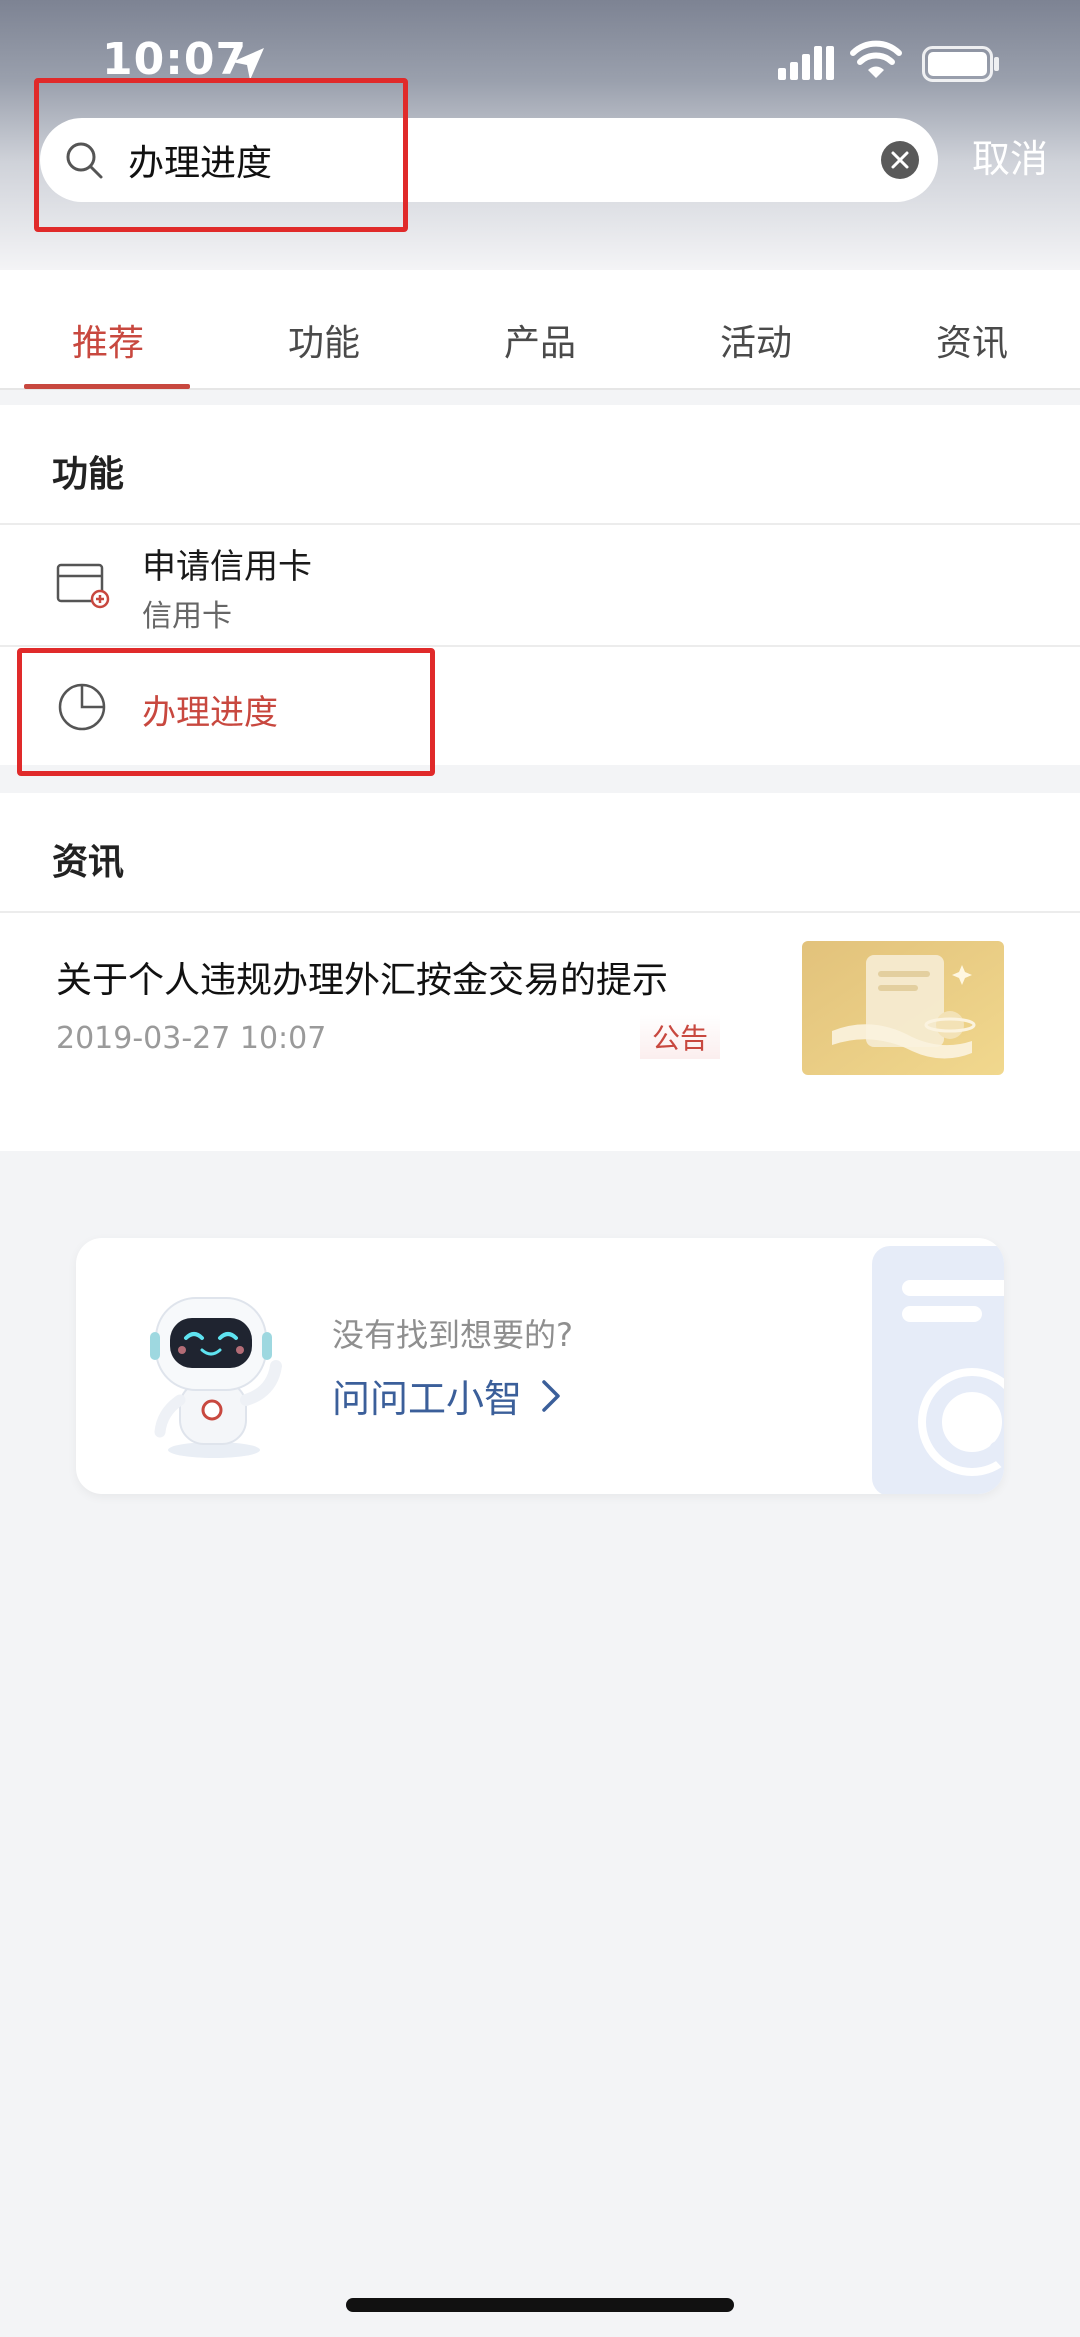  I want to click on highlight-progress-item, so click(226, 712).